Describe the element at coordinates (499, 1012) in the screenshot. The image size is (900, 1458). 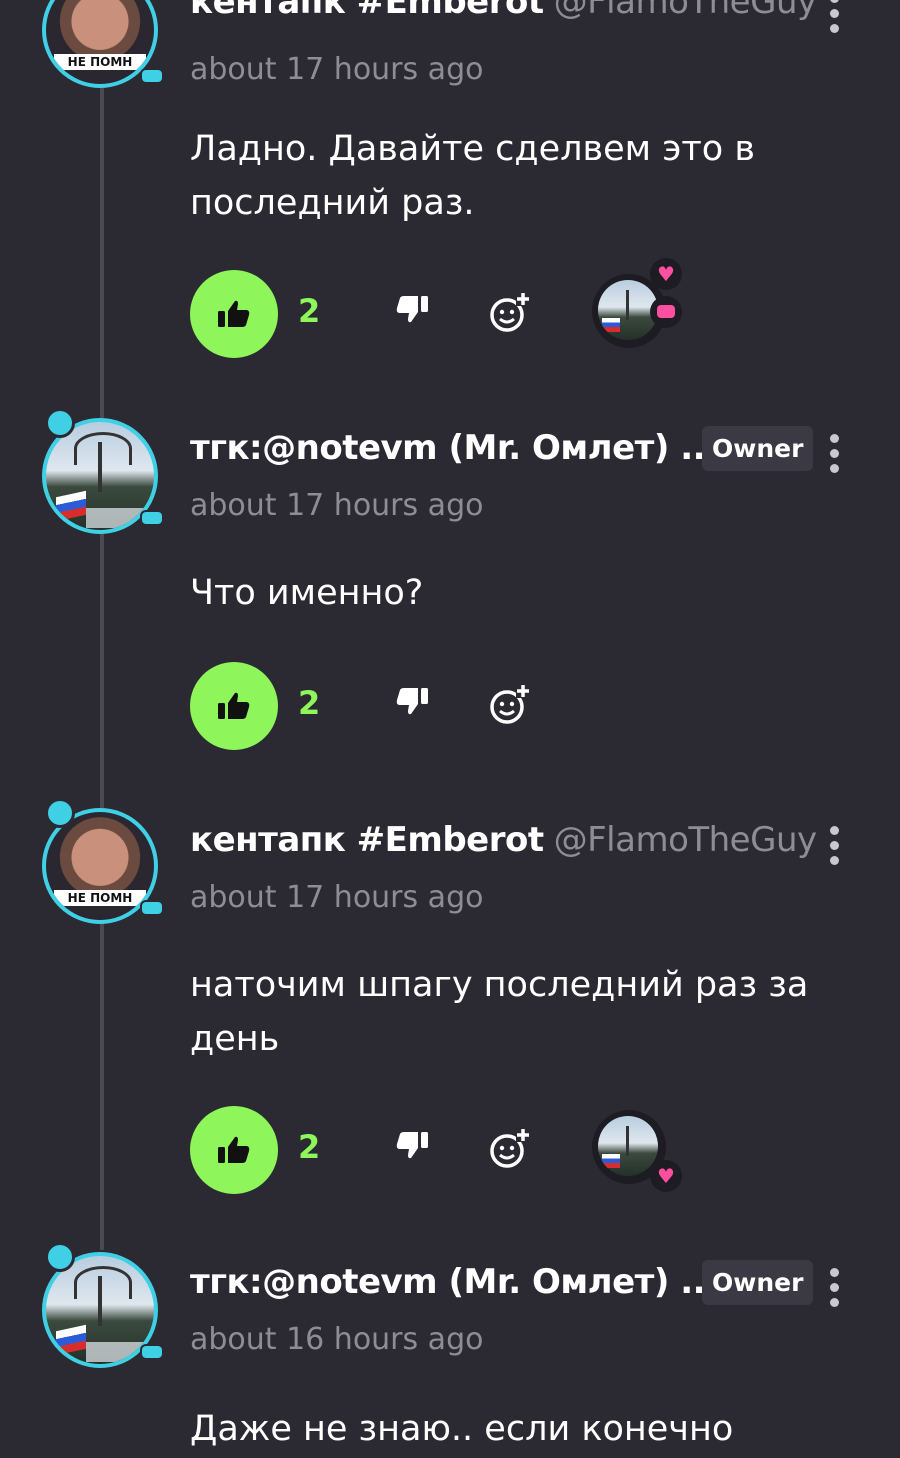
I see `comment-text: наточим шпагу последний раз за день` at that location.